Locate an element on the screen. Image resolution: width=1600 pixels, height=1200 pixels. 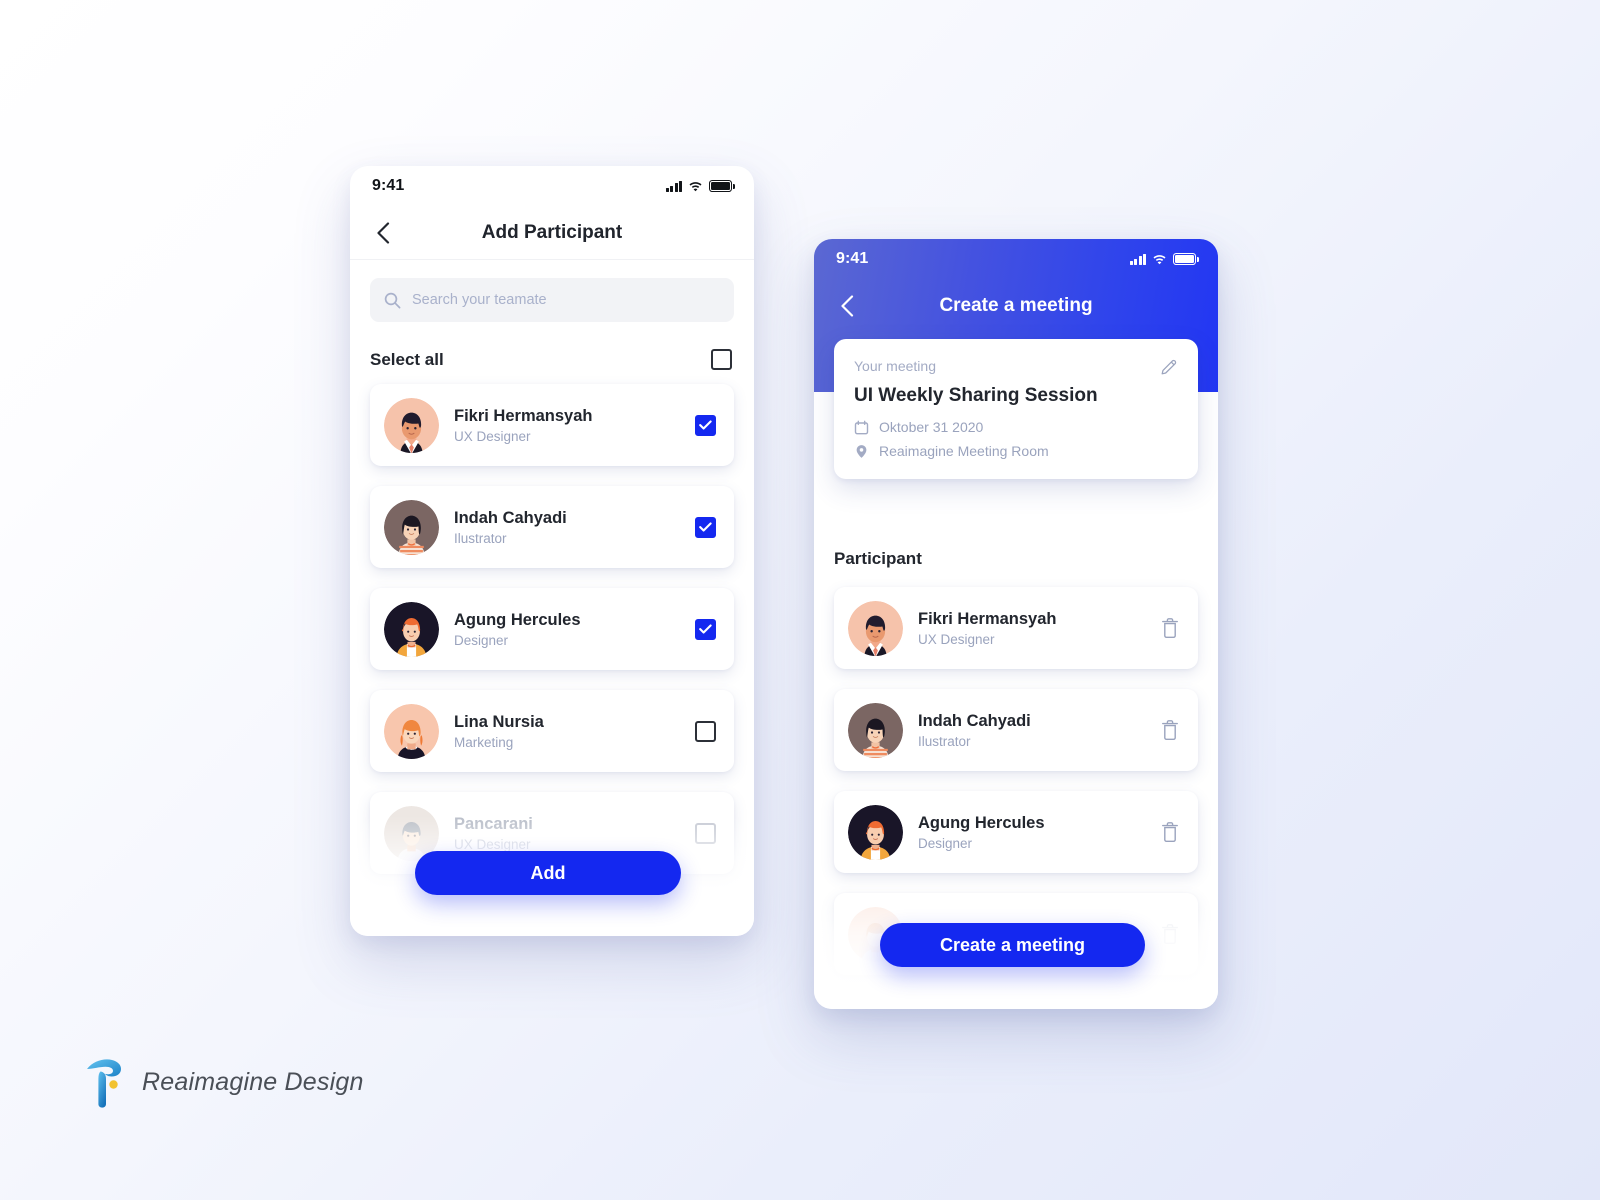
create-meeting-button: Create a meeting is located at coordinates (1012, 945).